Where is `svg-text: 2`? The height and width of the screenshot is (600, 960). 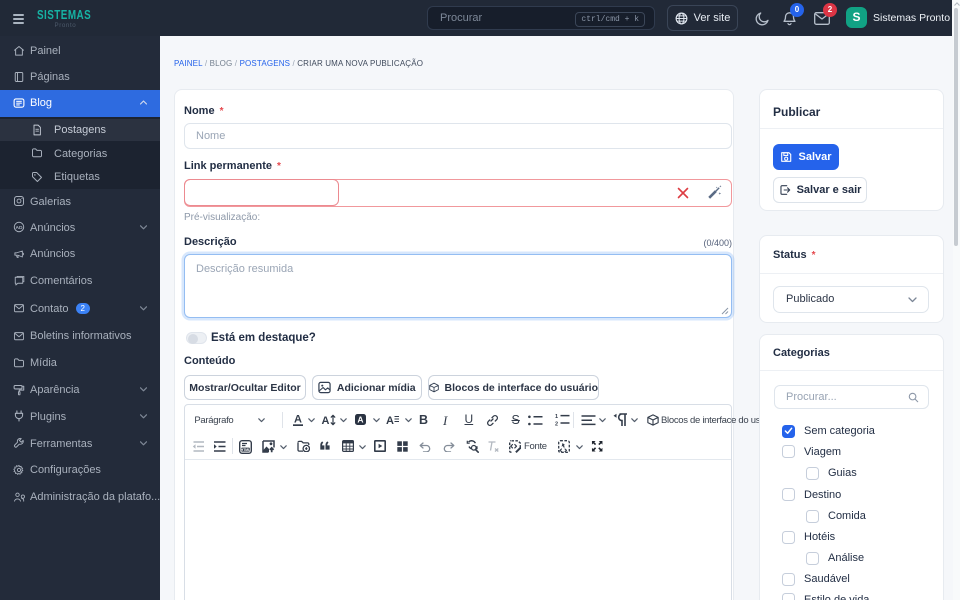 svg-text: 2 is located at coordinates (556, 424).